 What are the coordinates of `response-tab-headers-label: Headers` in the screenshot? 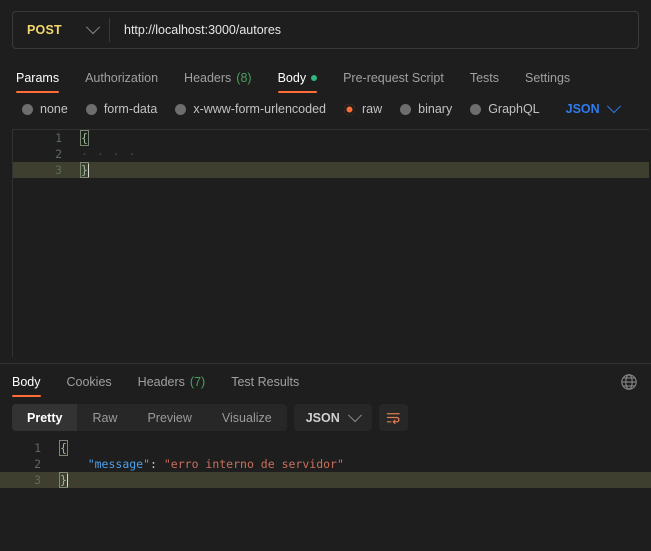 It's located at (161, 381).